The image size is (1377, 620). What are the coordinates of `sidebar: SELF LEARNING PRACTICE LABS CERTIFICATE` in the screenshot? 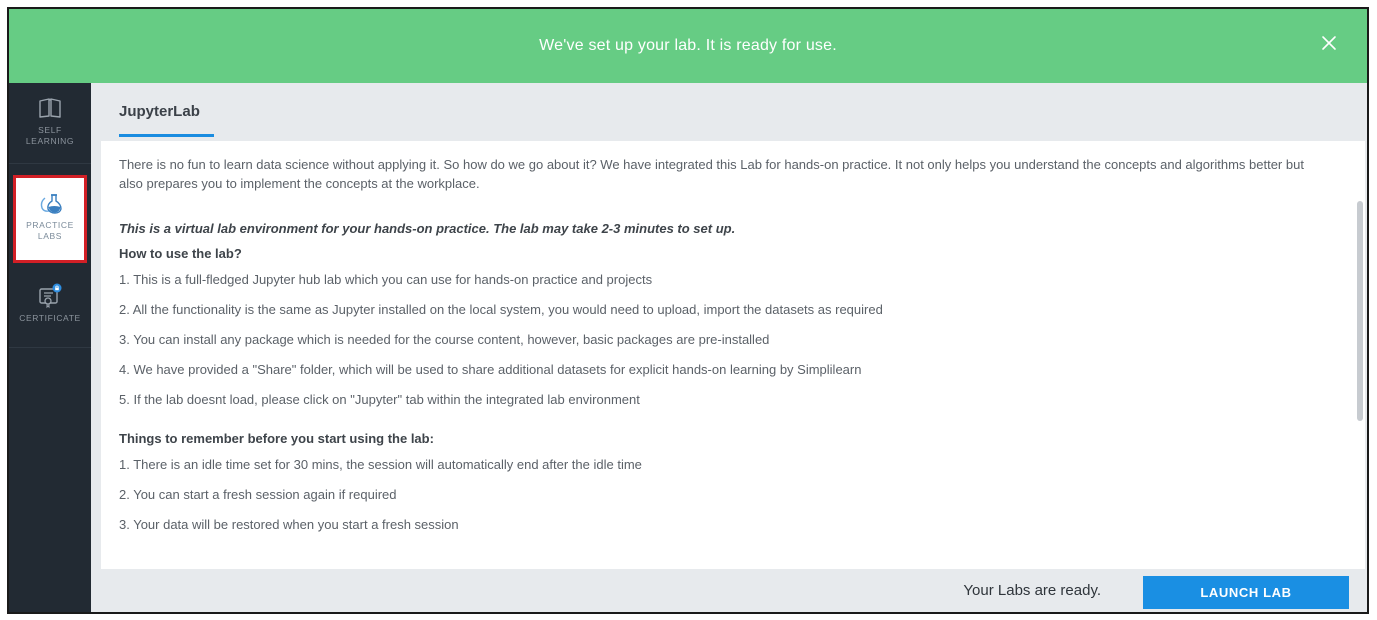 It's located at (50, 347).